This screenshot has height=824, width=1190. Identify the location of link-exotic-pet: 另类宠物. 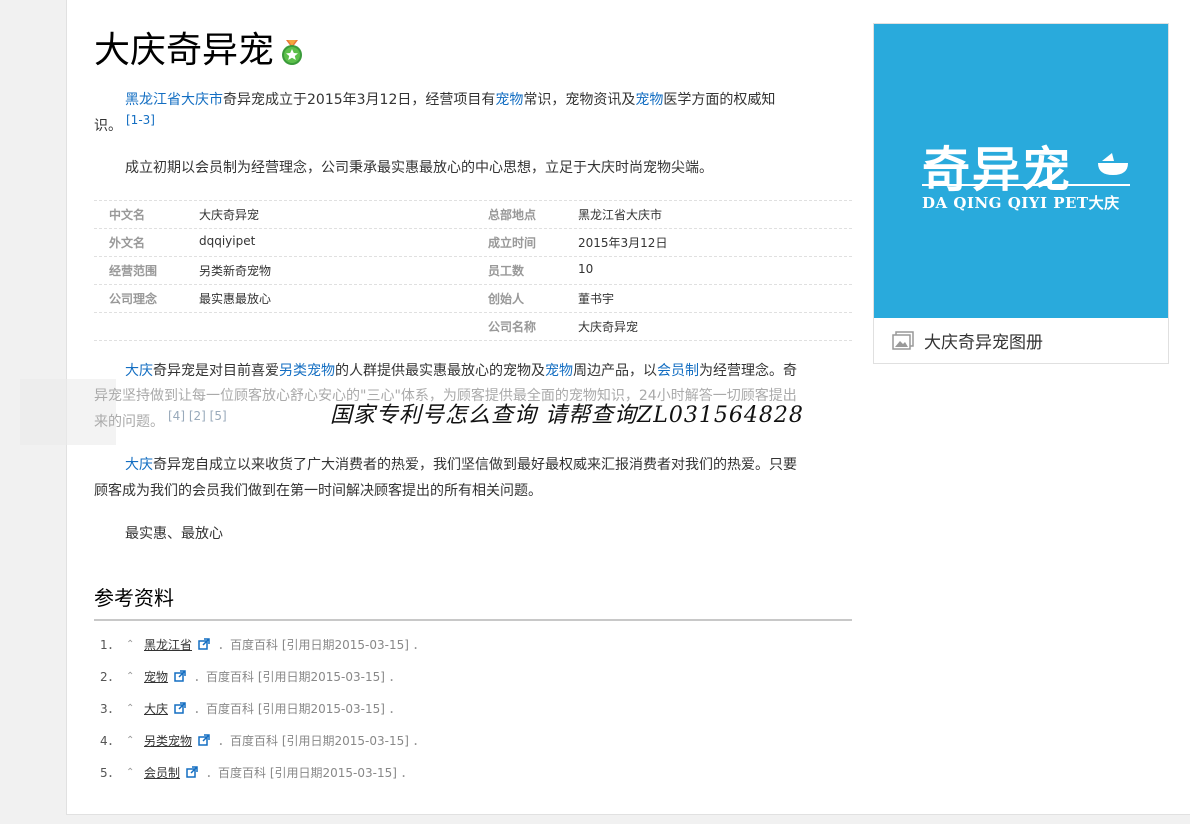
(307, 371).